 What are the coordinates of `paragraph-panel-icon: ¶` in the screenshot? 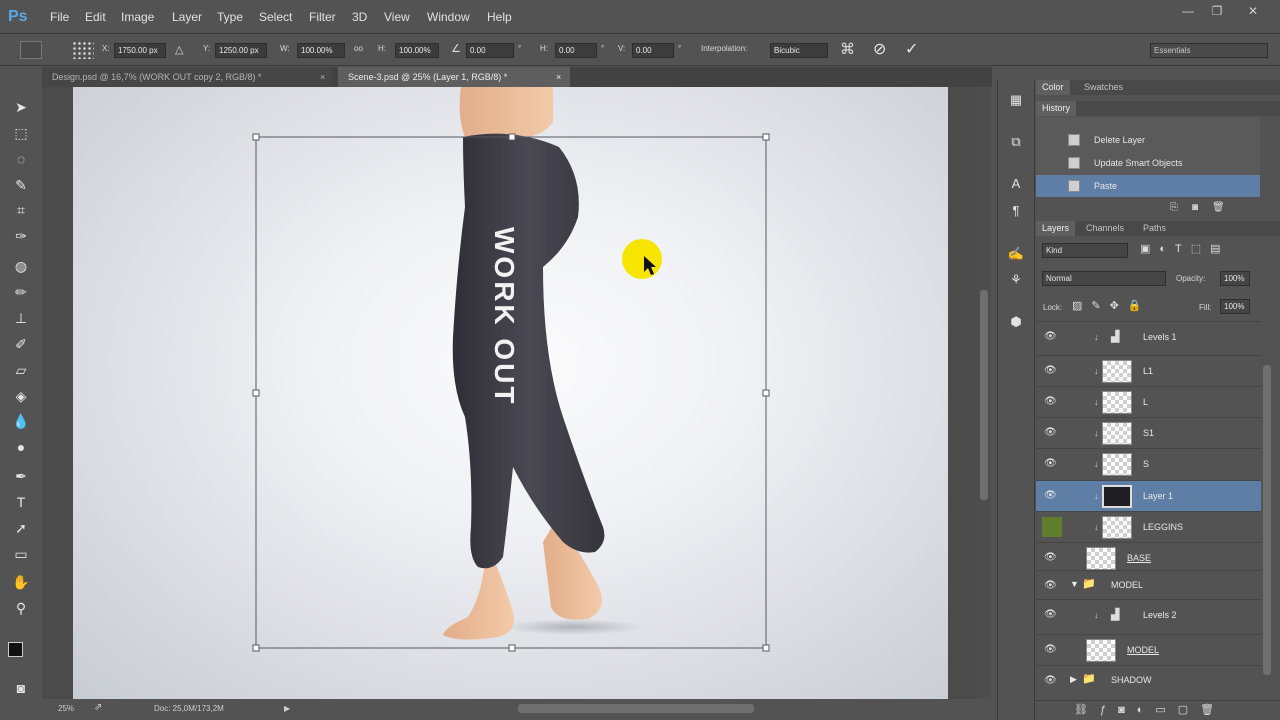 It's located at (1016, 211).